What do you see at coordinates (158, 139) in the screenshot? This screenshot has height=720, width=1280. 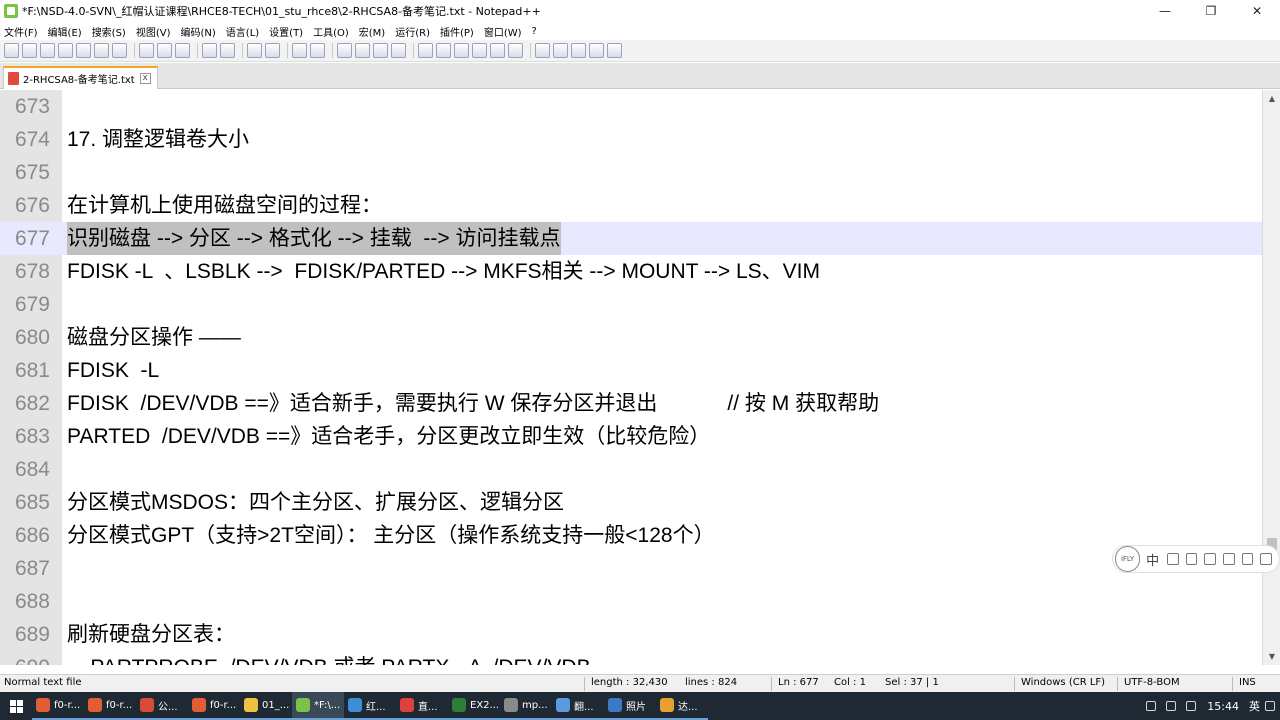 I see `line-text: 17. 调整逻辑卷大小` at bounding box center [158, 139].